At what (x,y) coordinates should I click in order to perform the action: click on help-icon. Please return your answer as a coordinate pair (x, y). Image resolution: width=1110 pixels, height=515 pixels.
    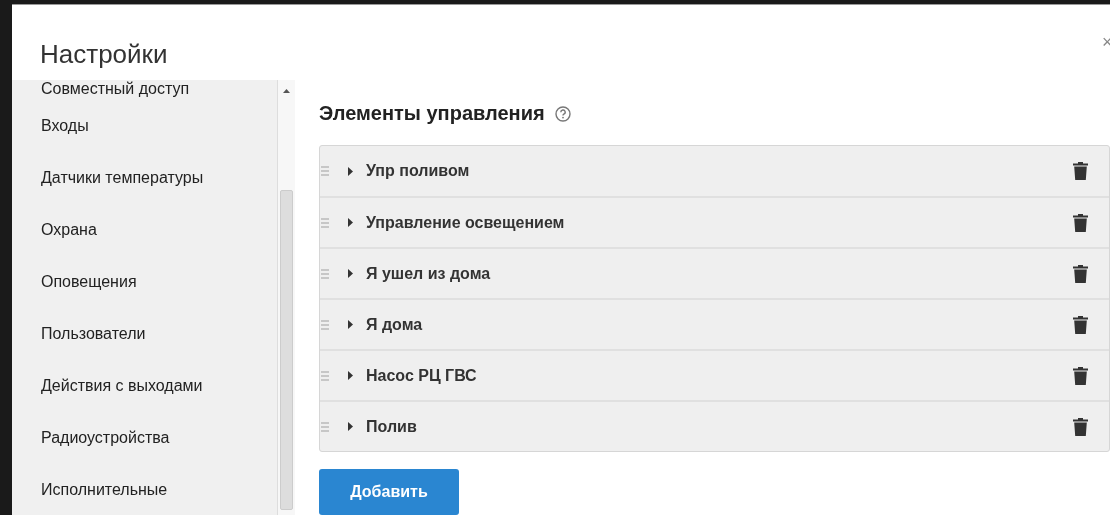
    Looking at the image, I should click on (562, 113).